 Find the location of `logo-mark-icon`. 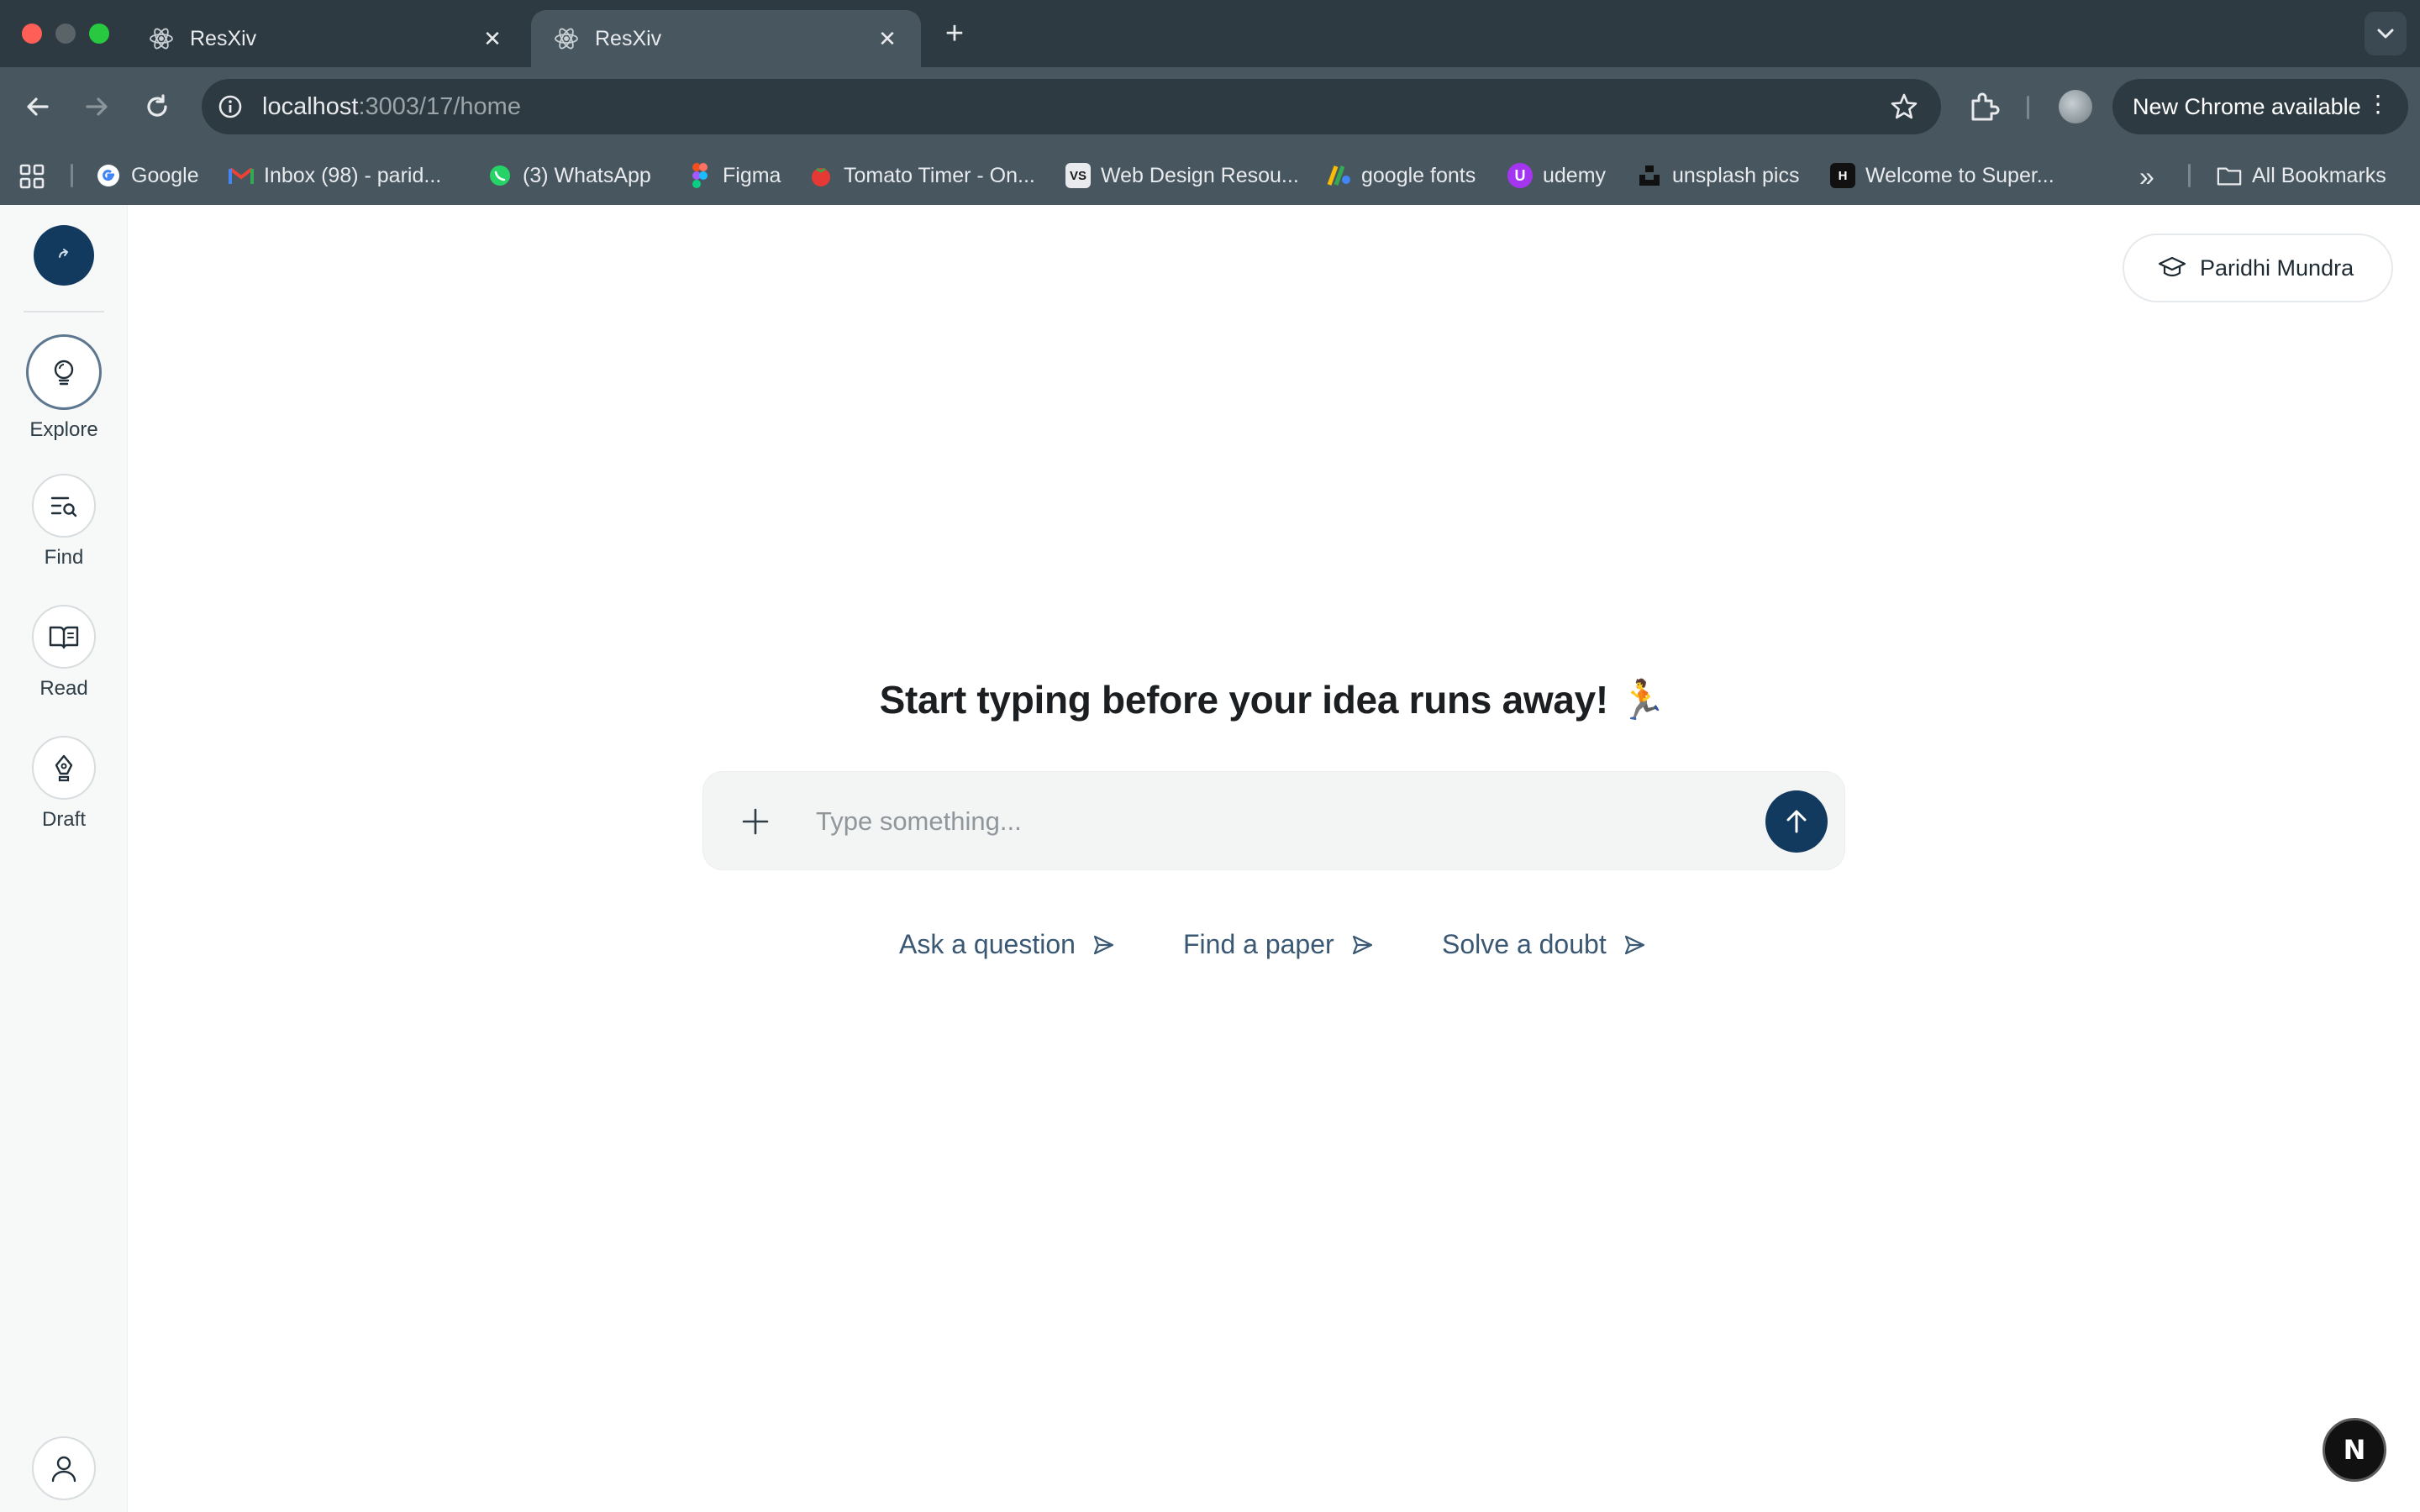

logo-mark-icon is located at coordinates (64, 253).